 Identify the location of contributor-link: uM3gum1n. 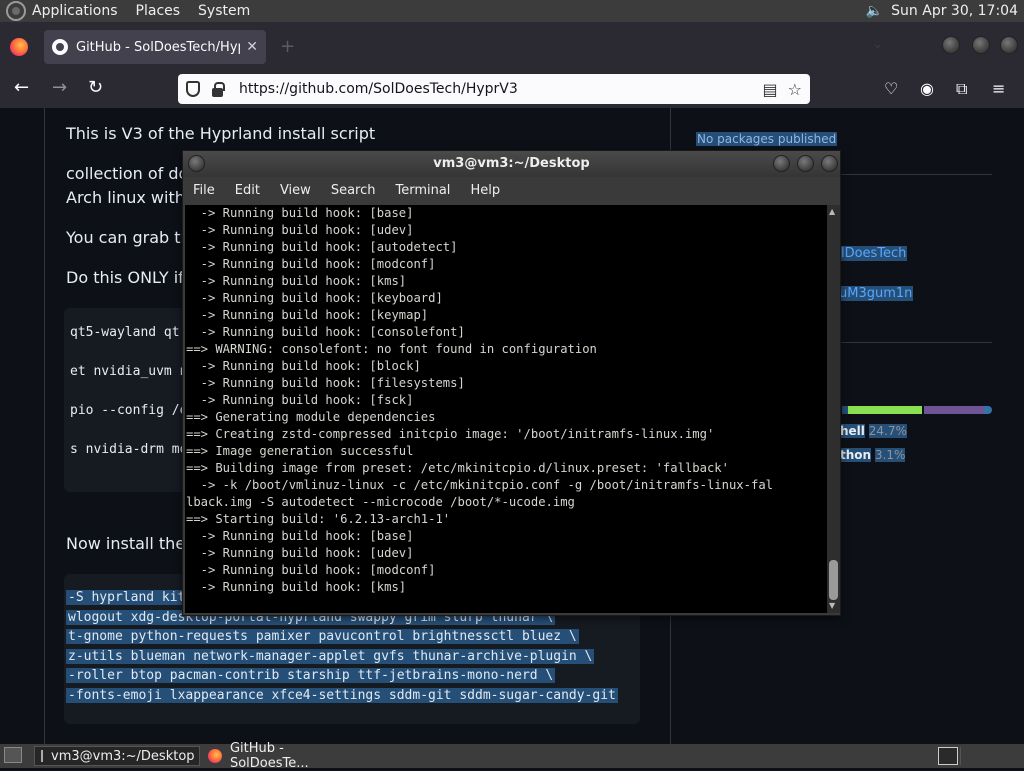
(876, 293).